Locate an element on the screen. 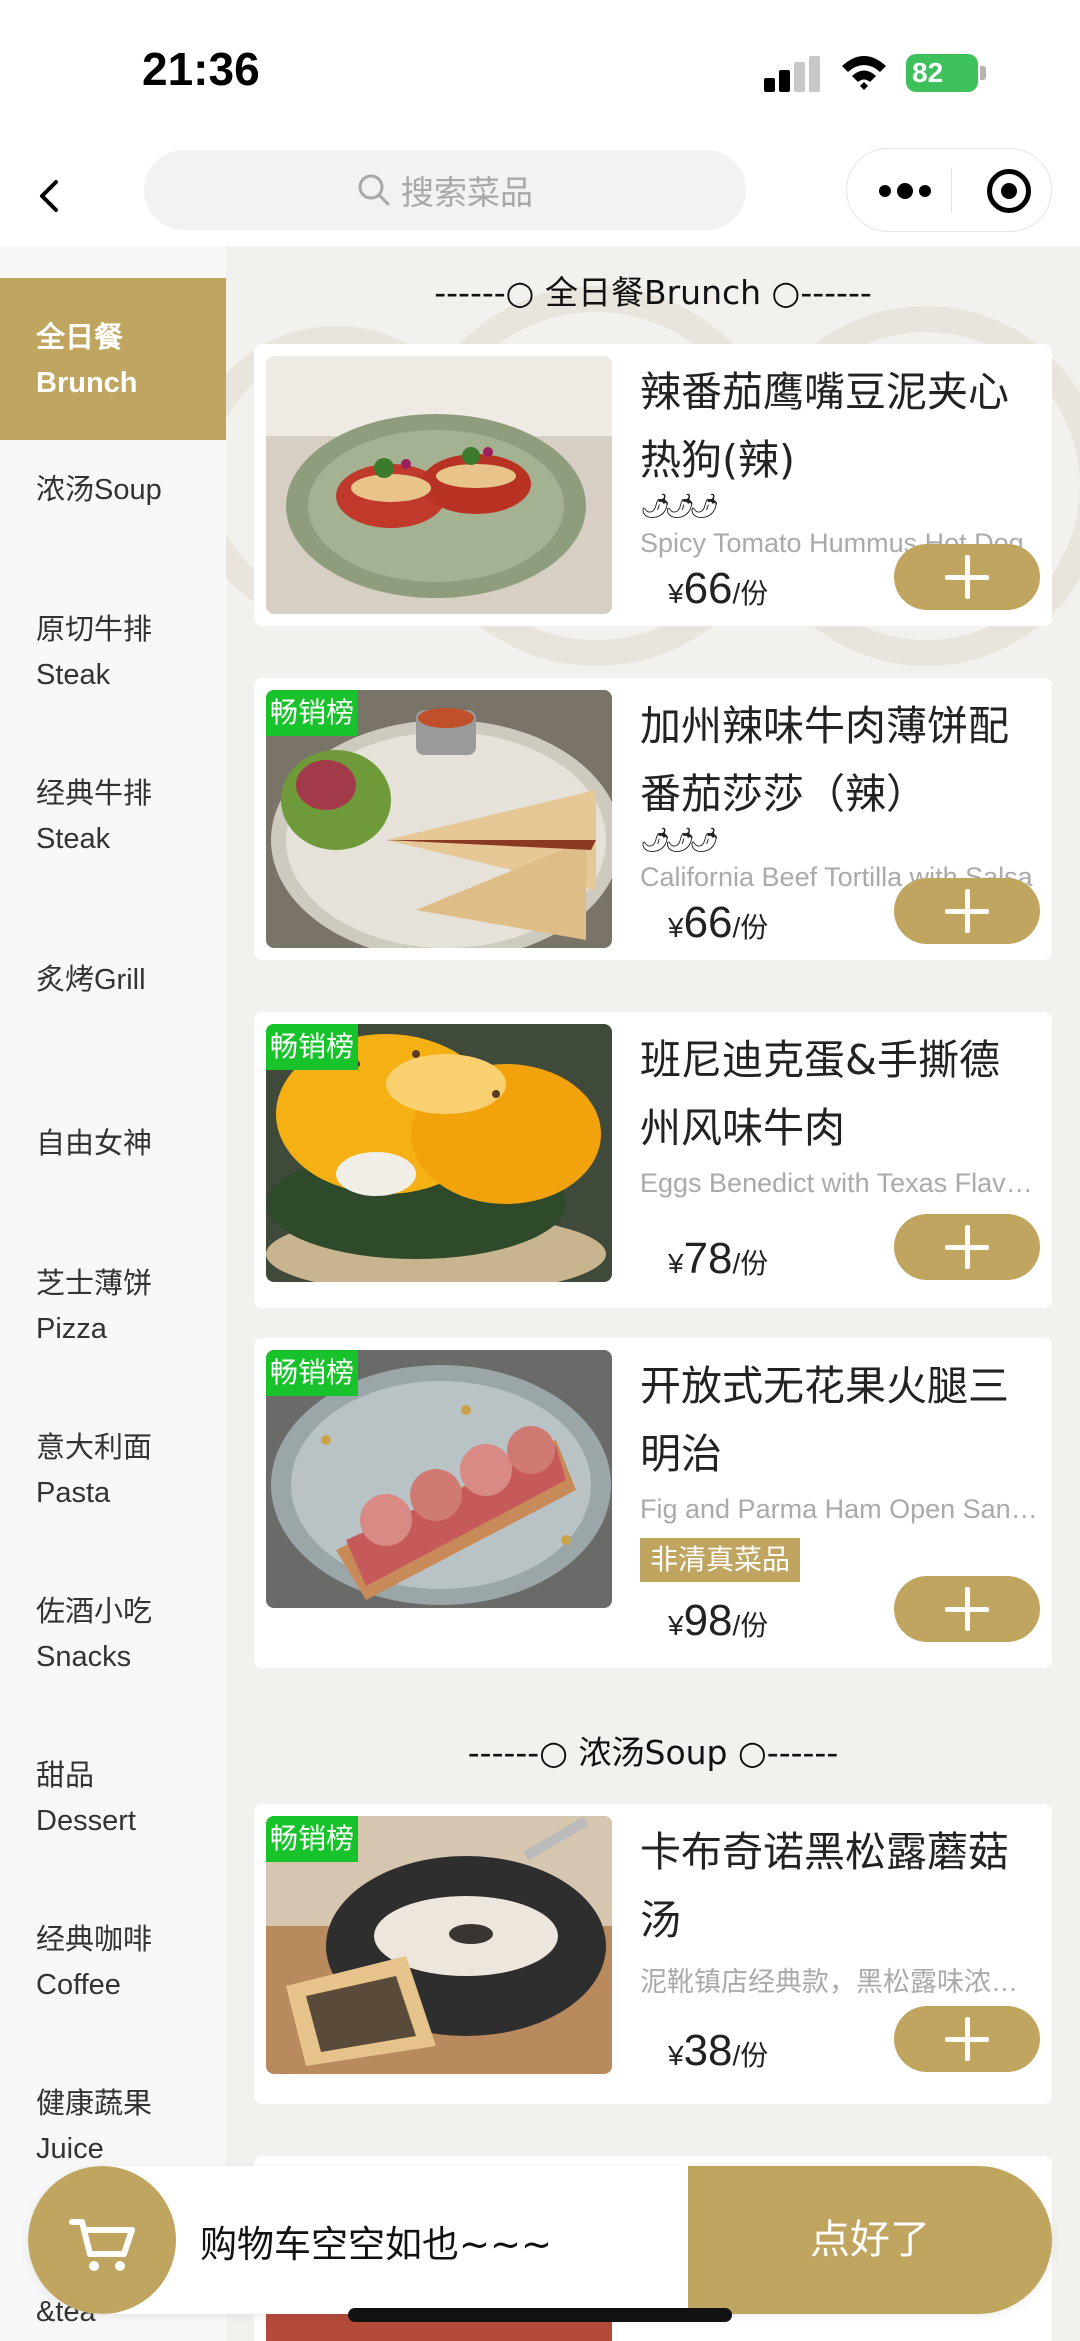 The image size is (1080, 2341). cart-empty-text: 购物车空空如也~~~ is located at coordinates (376, 2244).